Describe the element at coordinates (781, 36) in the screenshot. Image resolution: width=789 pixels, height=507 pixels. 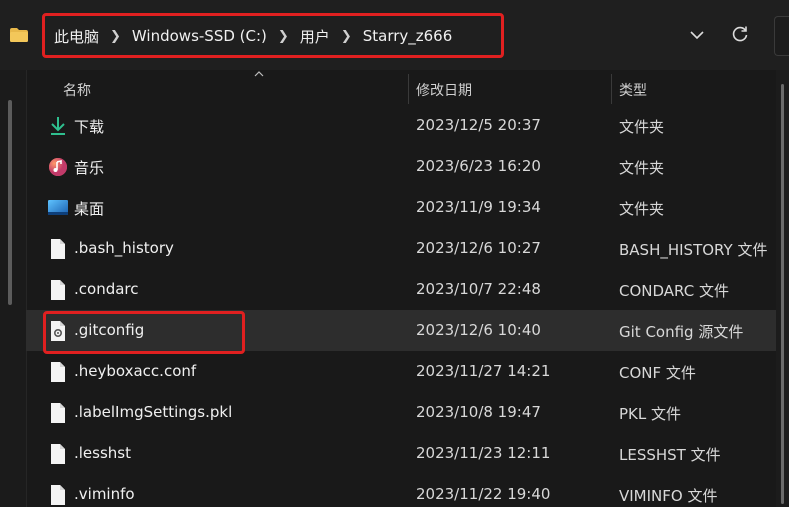
I see `search-box` at that location.